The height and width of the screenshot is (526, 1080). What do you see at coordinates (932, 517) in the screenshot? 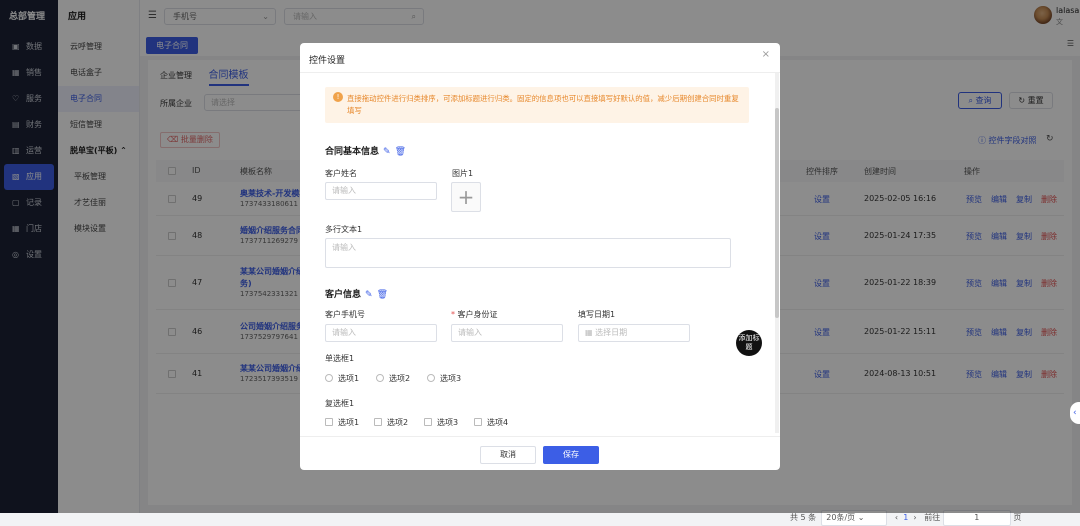
I see `goto-label: 前往` at bounding box center [932, 517].